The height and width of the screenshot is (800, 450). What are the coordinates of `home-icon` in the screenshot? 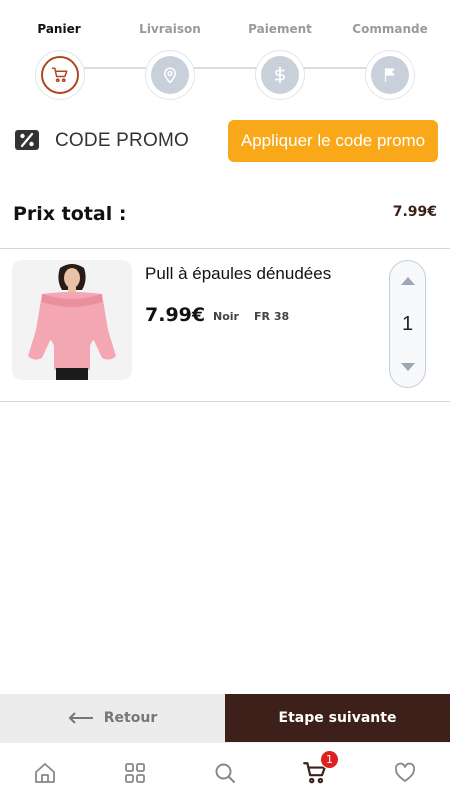 It's located at (45, 773).